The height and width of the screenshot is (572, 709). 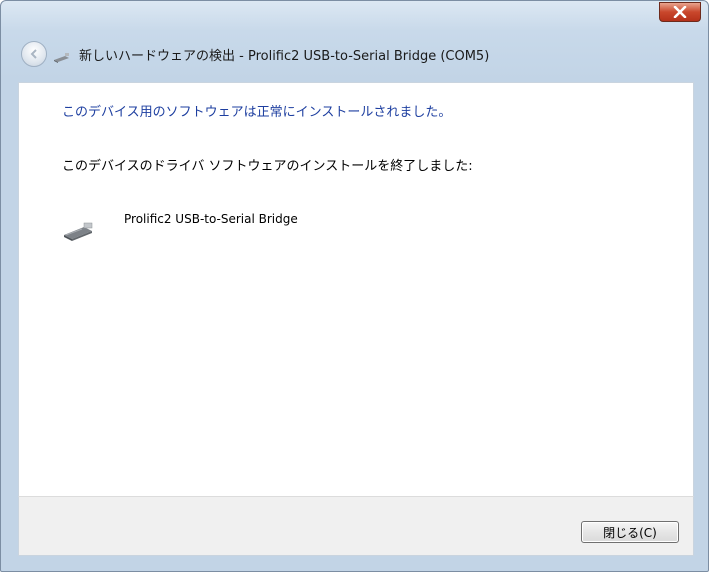 What do you see at coordinates (356, 526) in the screenshot?
I see `dialog-footer: 閉じる(C)` at bounding box center [356, 526].